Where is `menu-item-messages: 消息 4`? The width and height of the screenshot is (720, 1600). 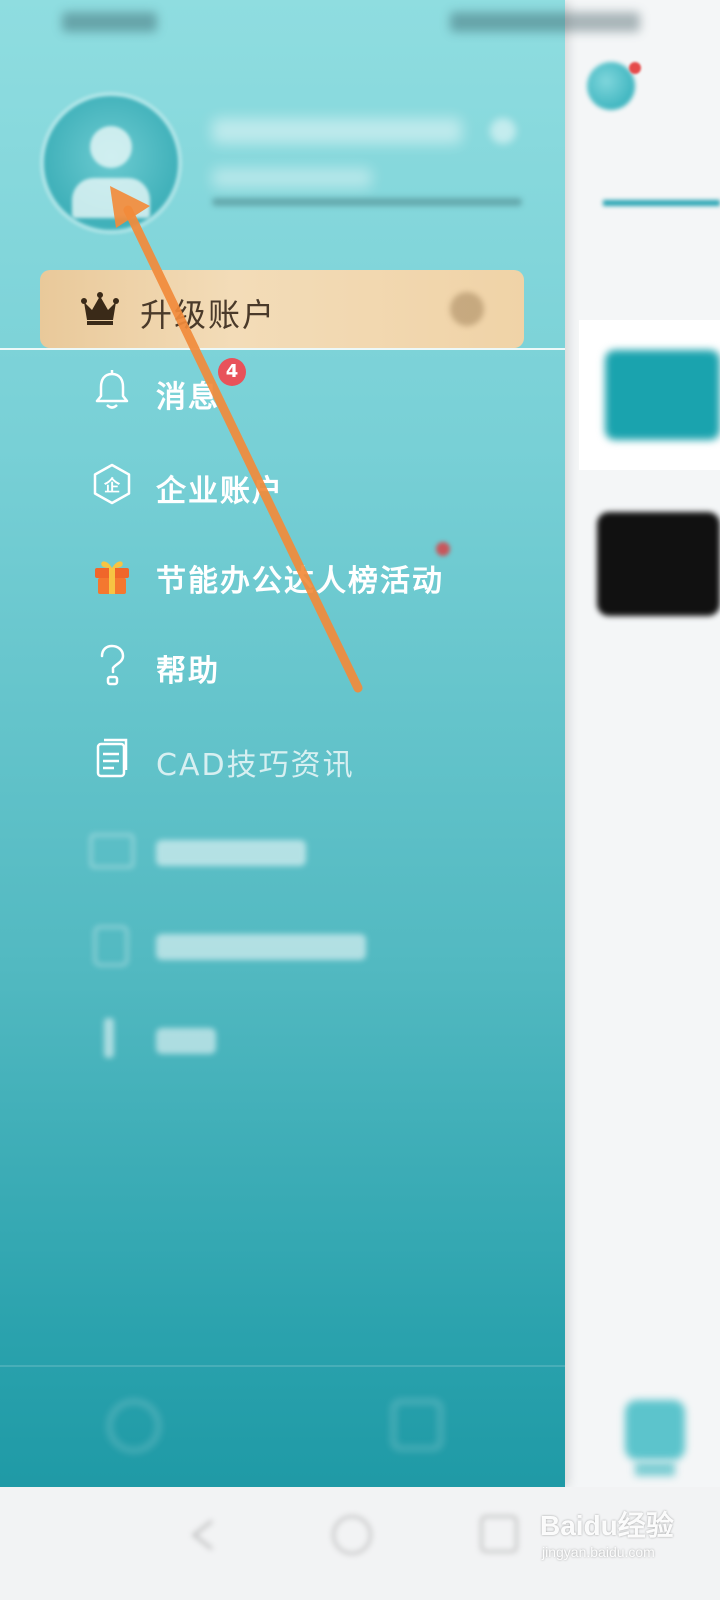
menu-item-messages: 消息 4 is located at coordinates (300, 390).